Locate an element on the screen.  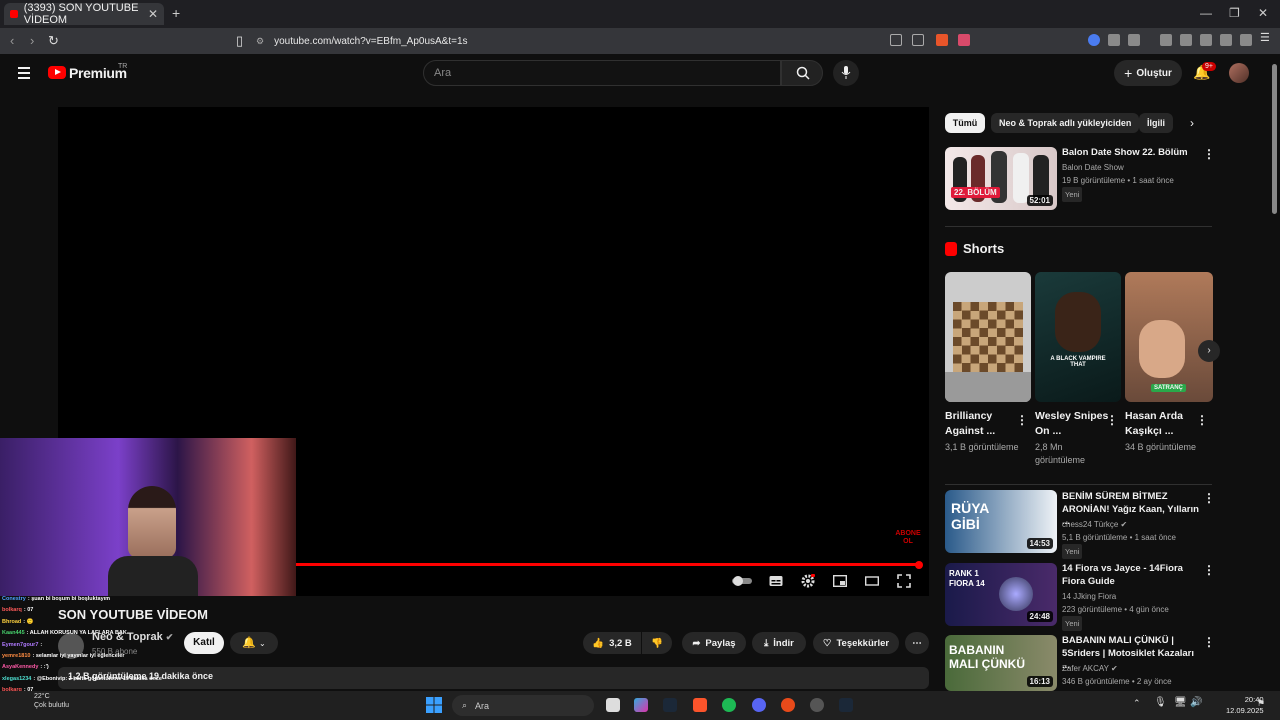
subtitles-icon is located at coordinates (776, 581).